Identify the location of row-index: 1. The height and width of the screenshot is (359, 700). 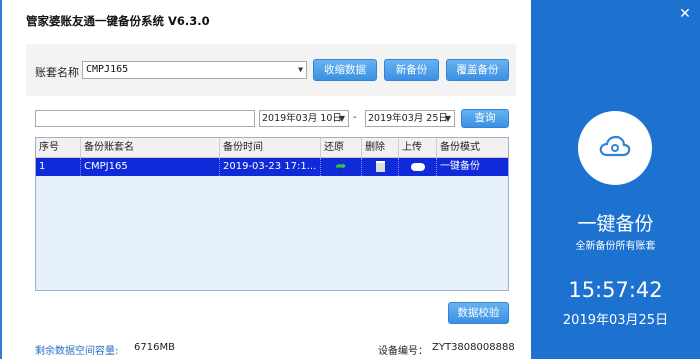
(58, 167).